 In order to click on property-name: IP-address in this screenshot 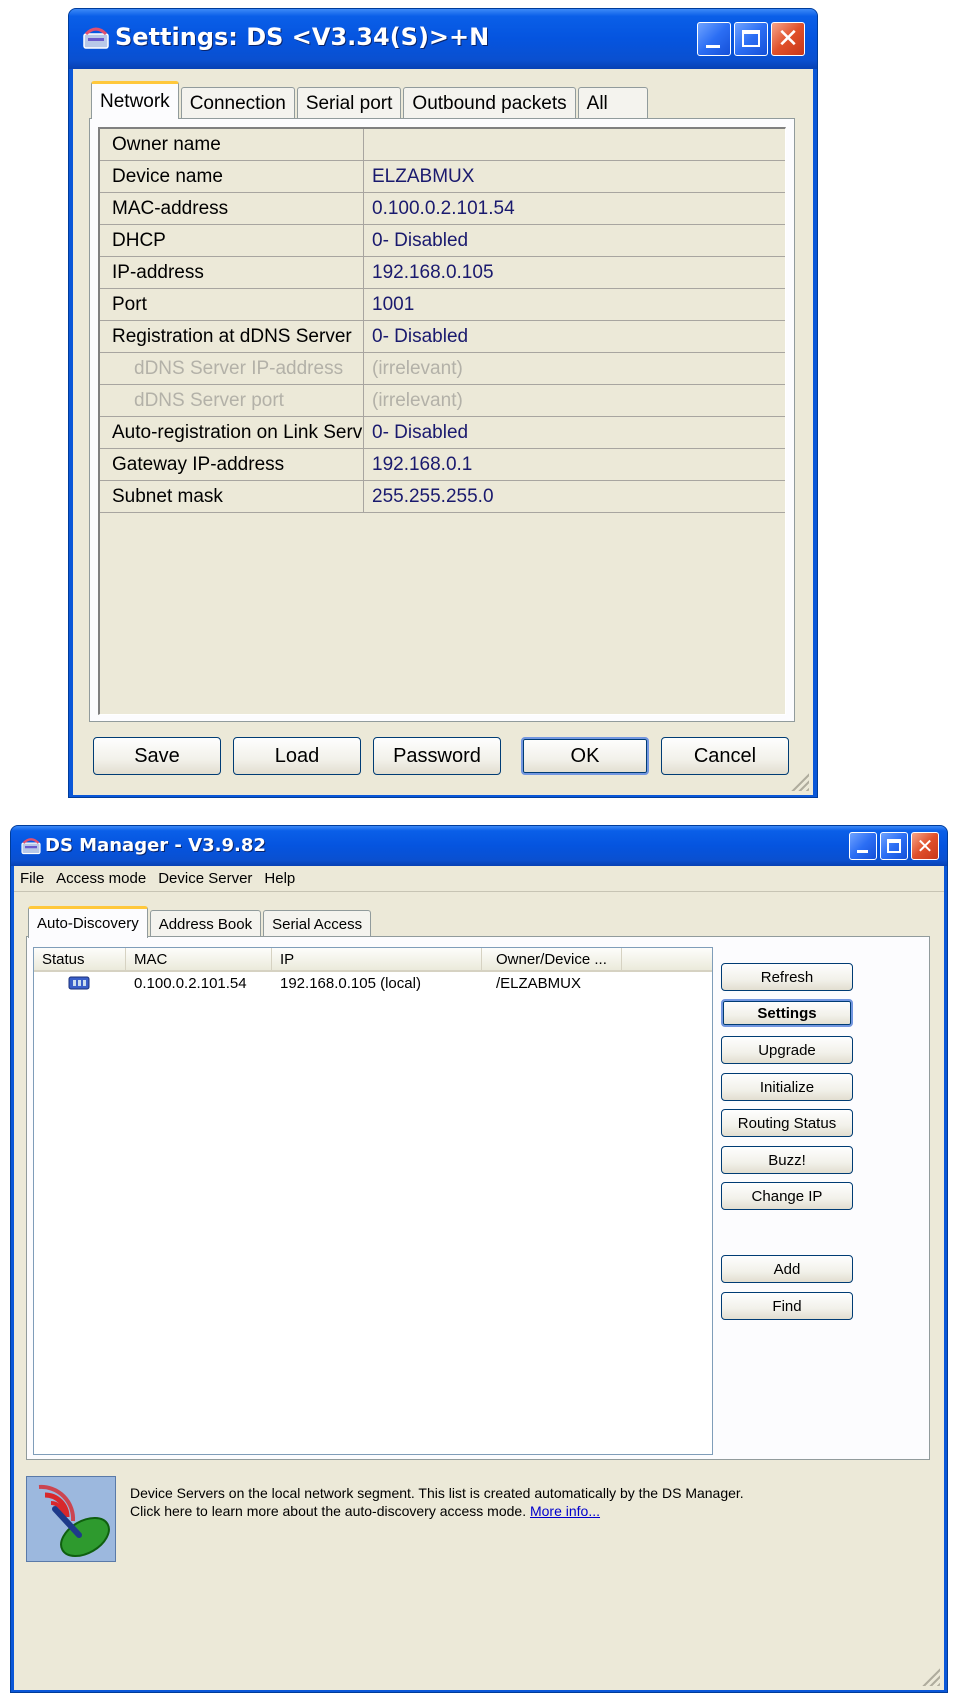, I will do `click(232, 272)`.